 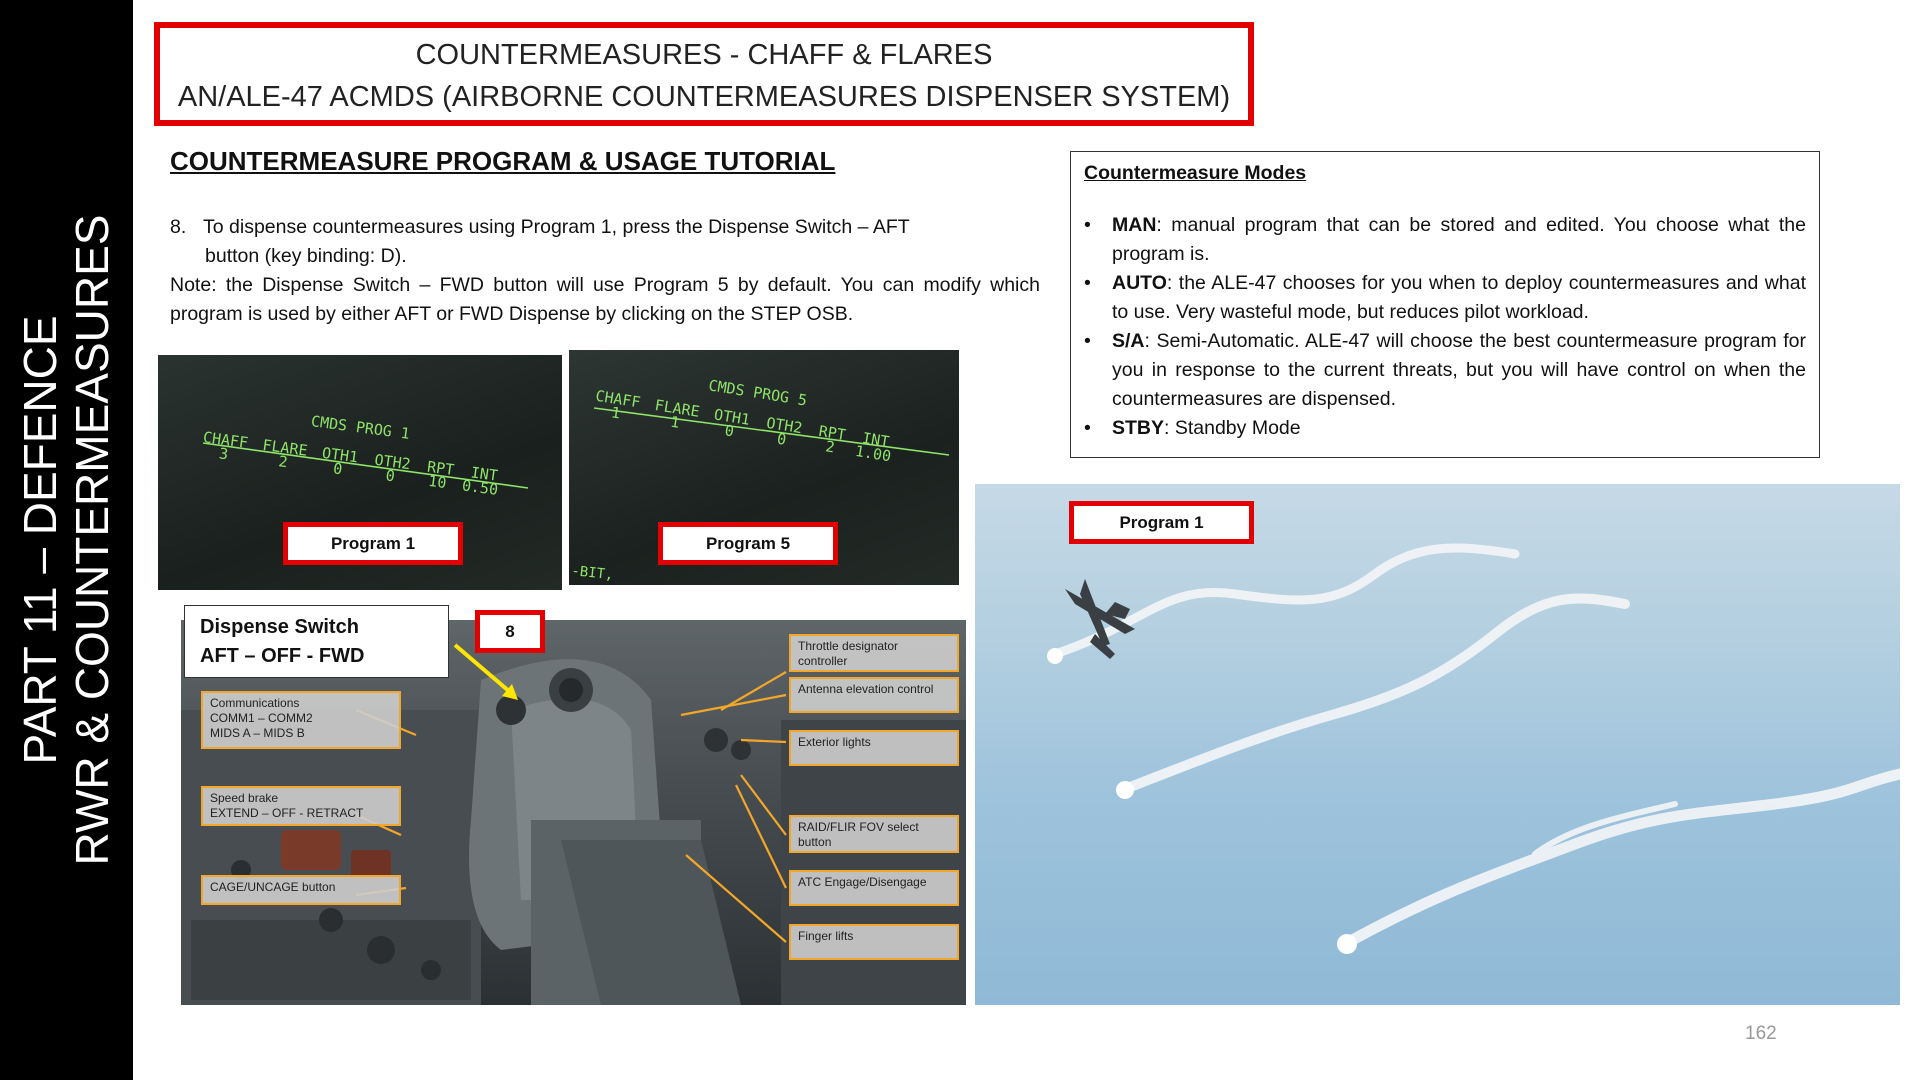 What do you see at coordinates (316, 641) in the screenshot?
I see `dispense-switch-label: Dispense Switch AFT – OFF - FWD` at bounding box center [316, 641].